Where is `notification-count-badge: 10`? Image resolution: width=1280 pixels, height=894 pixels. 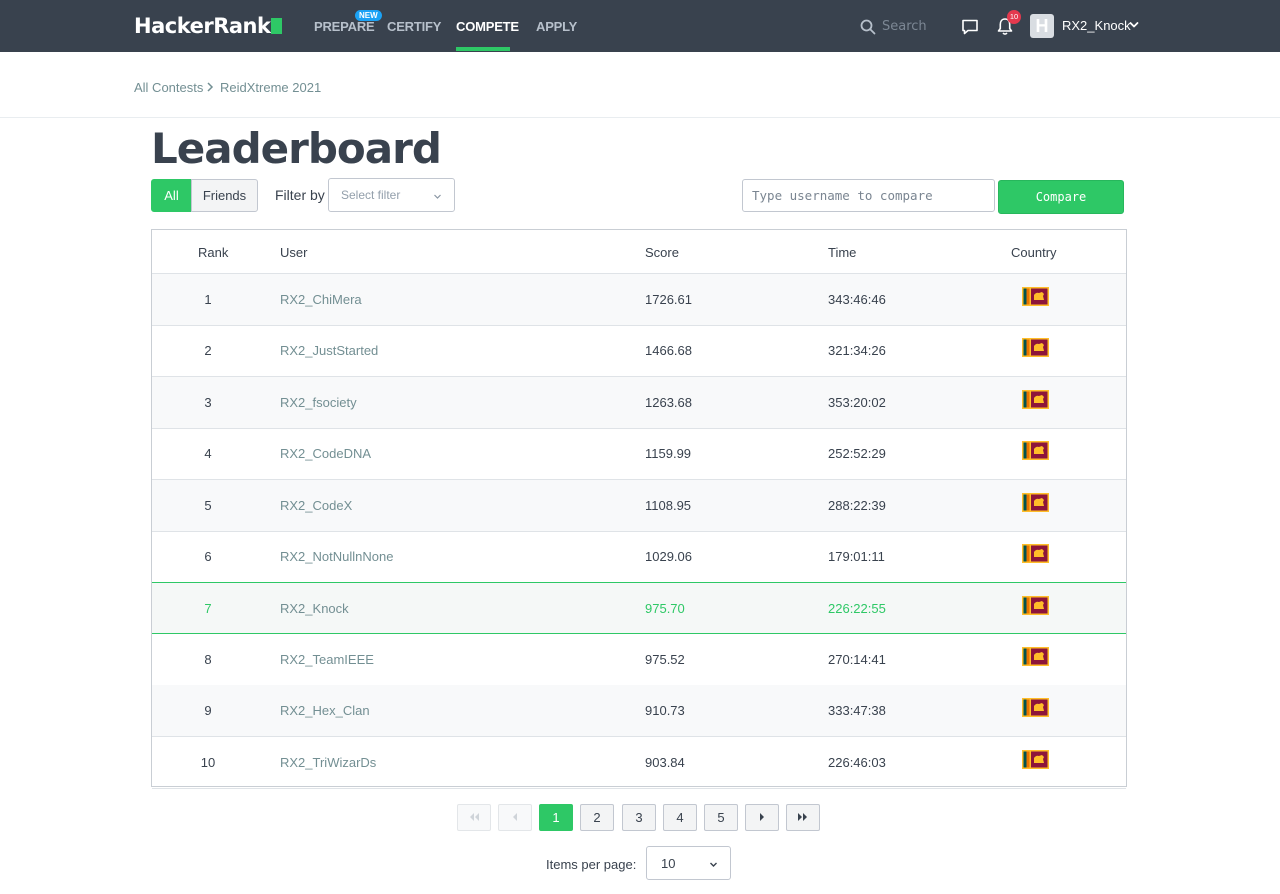
notification-count-badge: 10 is located at coordinates (1014, 17).